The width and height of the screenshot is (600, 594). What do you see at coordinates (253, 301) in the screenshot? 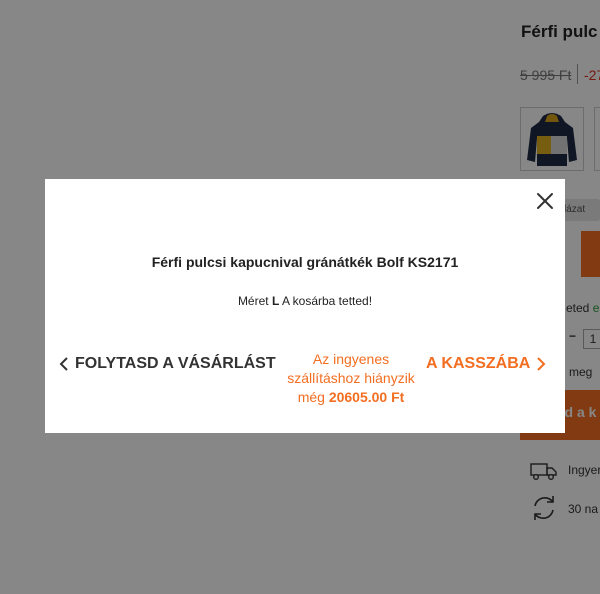
I see `added-size-prefix: Méret` at bounding box center [253, 301].